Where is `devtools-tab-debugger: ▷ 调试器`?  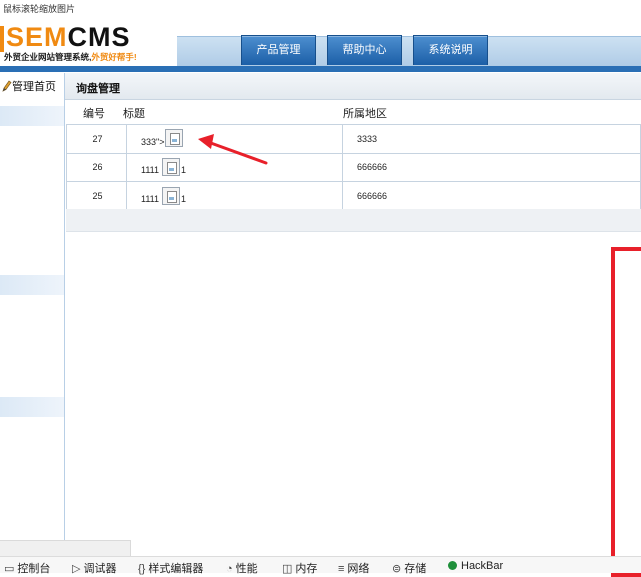
devtools-tab-debugger: ▷ 调试器 is located at coordinates (94, 568).